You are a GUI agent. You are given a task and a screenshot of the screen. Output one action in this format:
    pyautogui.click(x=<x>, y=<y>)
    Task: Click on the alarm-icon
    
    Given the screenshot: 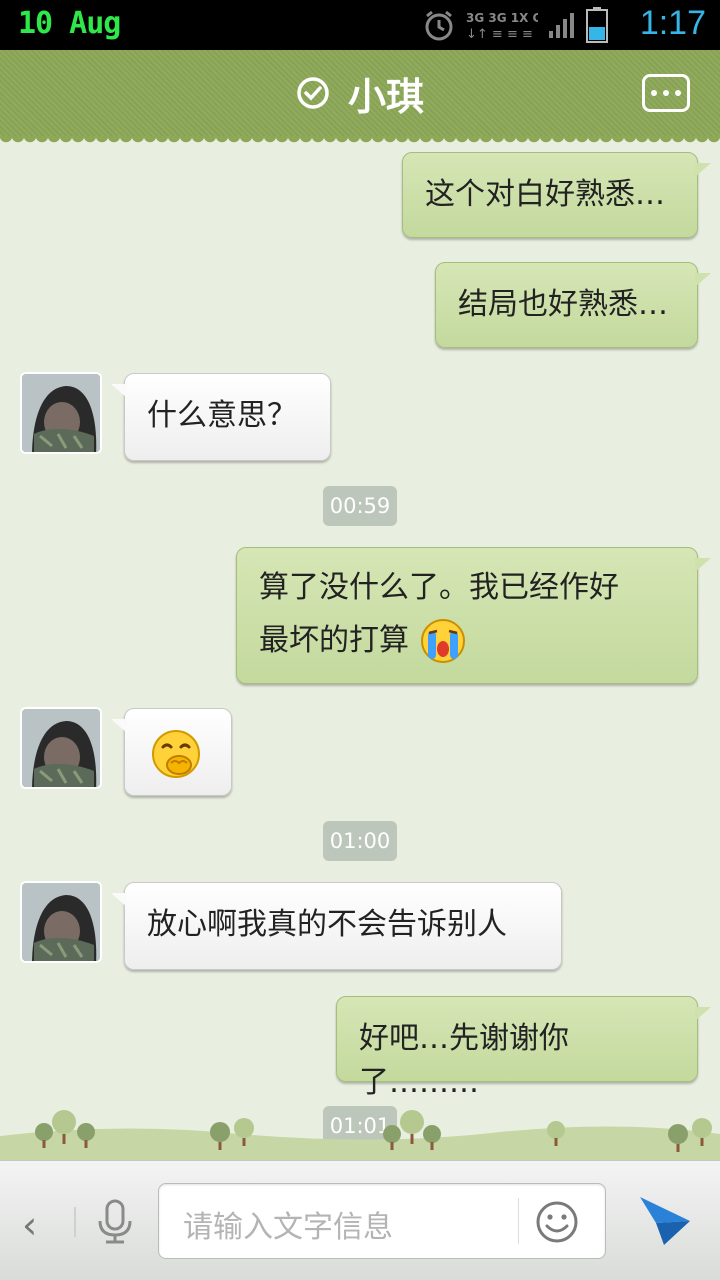 What is the action you would take?
    pyautogui.click(x=439, y=25)
    